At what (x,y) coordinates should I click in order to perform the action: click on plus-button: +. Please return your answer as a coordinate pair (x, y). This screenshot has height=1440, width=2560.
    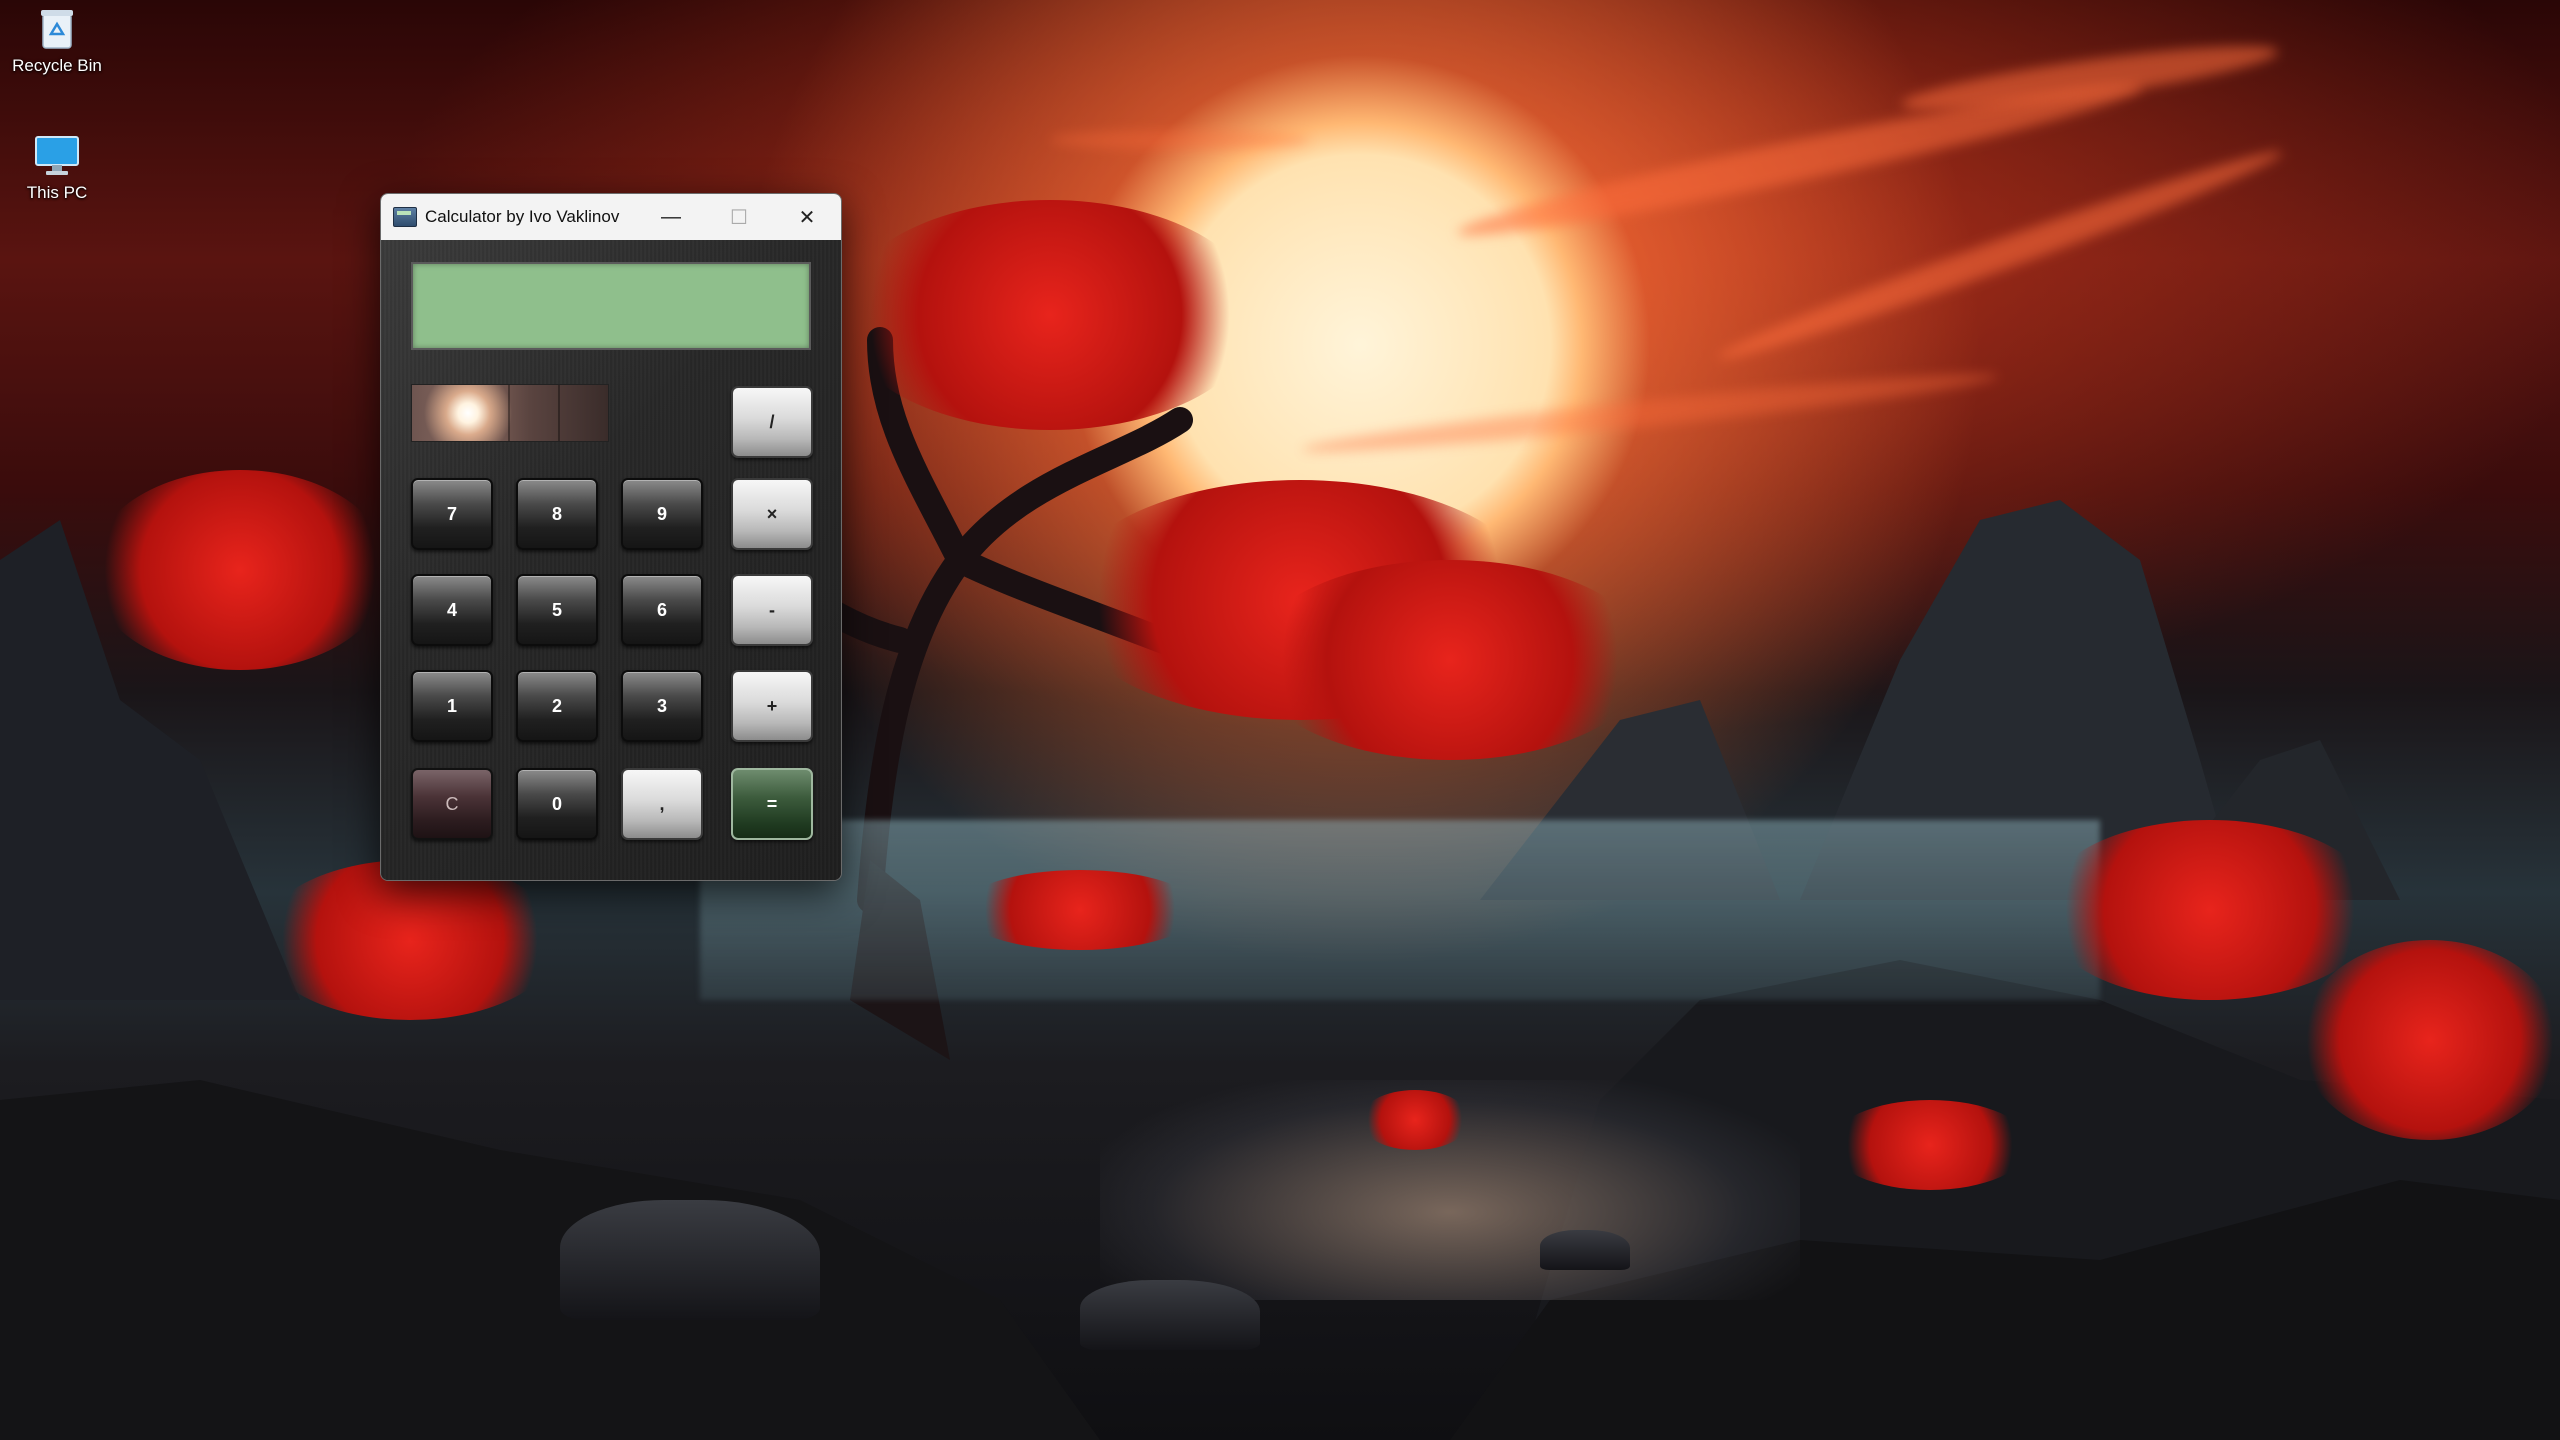
    Looking at the image, I should click on (772, 706).